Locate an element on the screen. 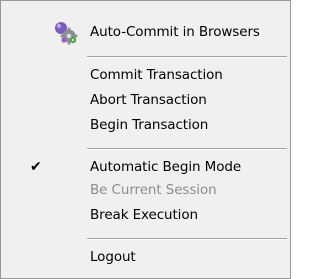  menu-item-begin-transaction: Begin Transaction is located at coordinates (145, 125).